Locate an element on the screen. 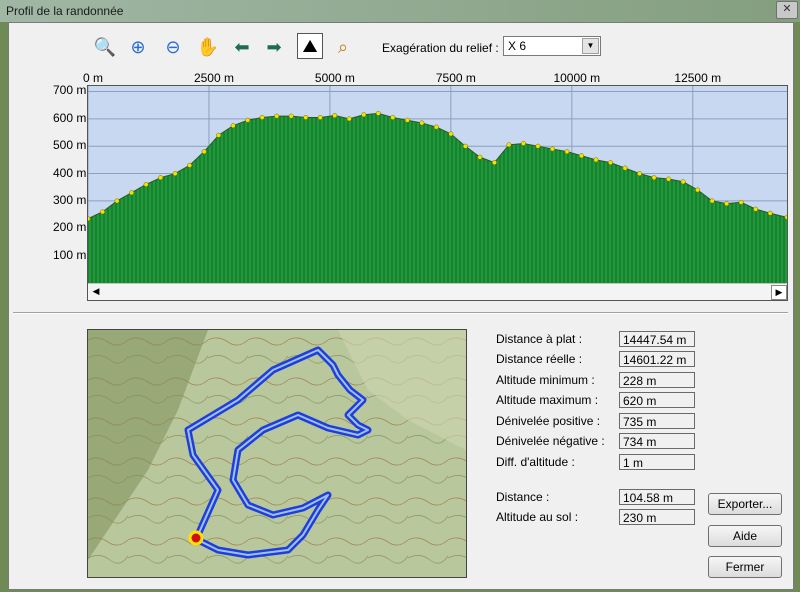 The width and height of the screenshot is (800, 592). position-marker-icon is located at coordinates (196, 538).